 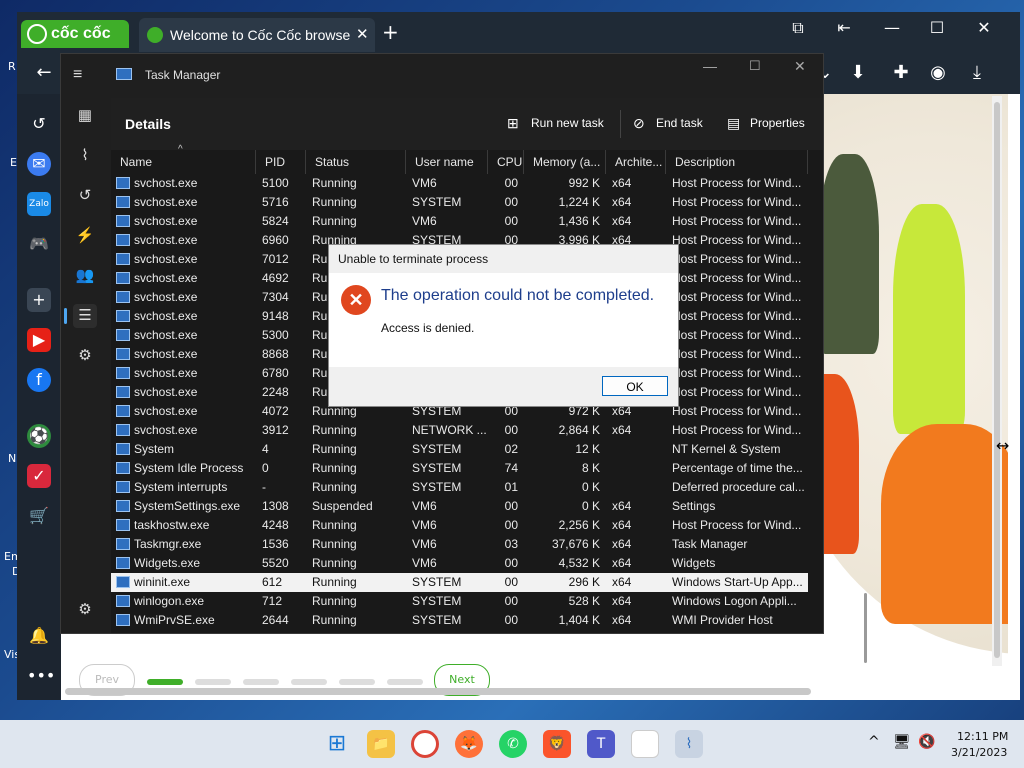 What do you see at coordinates (362, 35) in the screenshot?
I see `tab-close-button: ✕` at bounding box center [362, 35].